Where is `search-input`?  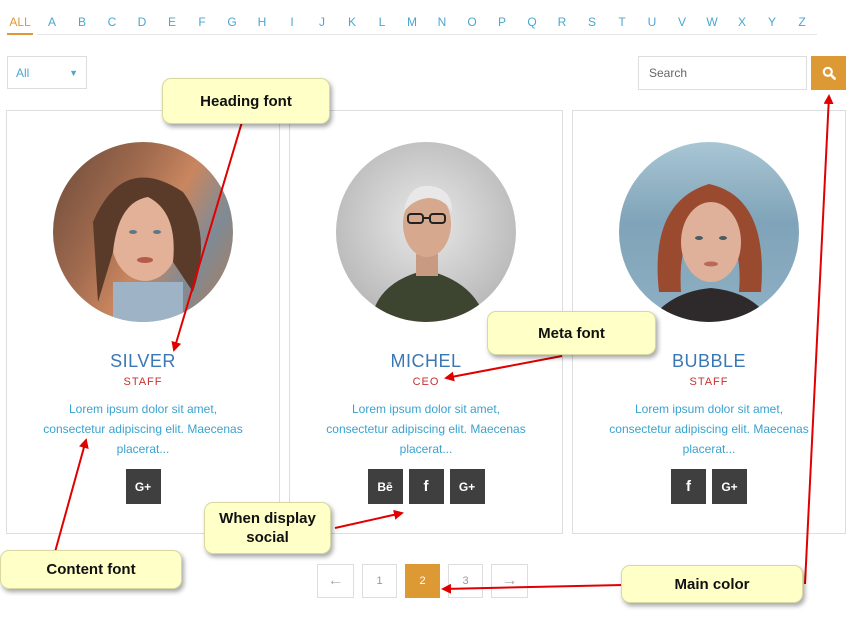 search-input is located at coordinates (722, 73).